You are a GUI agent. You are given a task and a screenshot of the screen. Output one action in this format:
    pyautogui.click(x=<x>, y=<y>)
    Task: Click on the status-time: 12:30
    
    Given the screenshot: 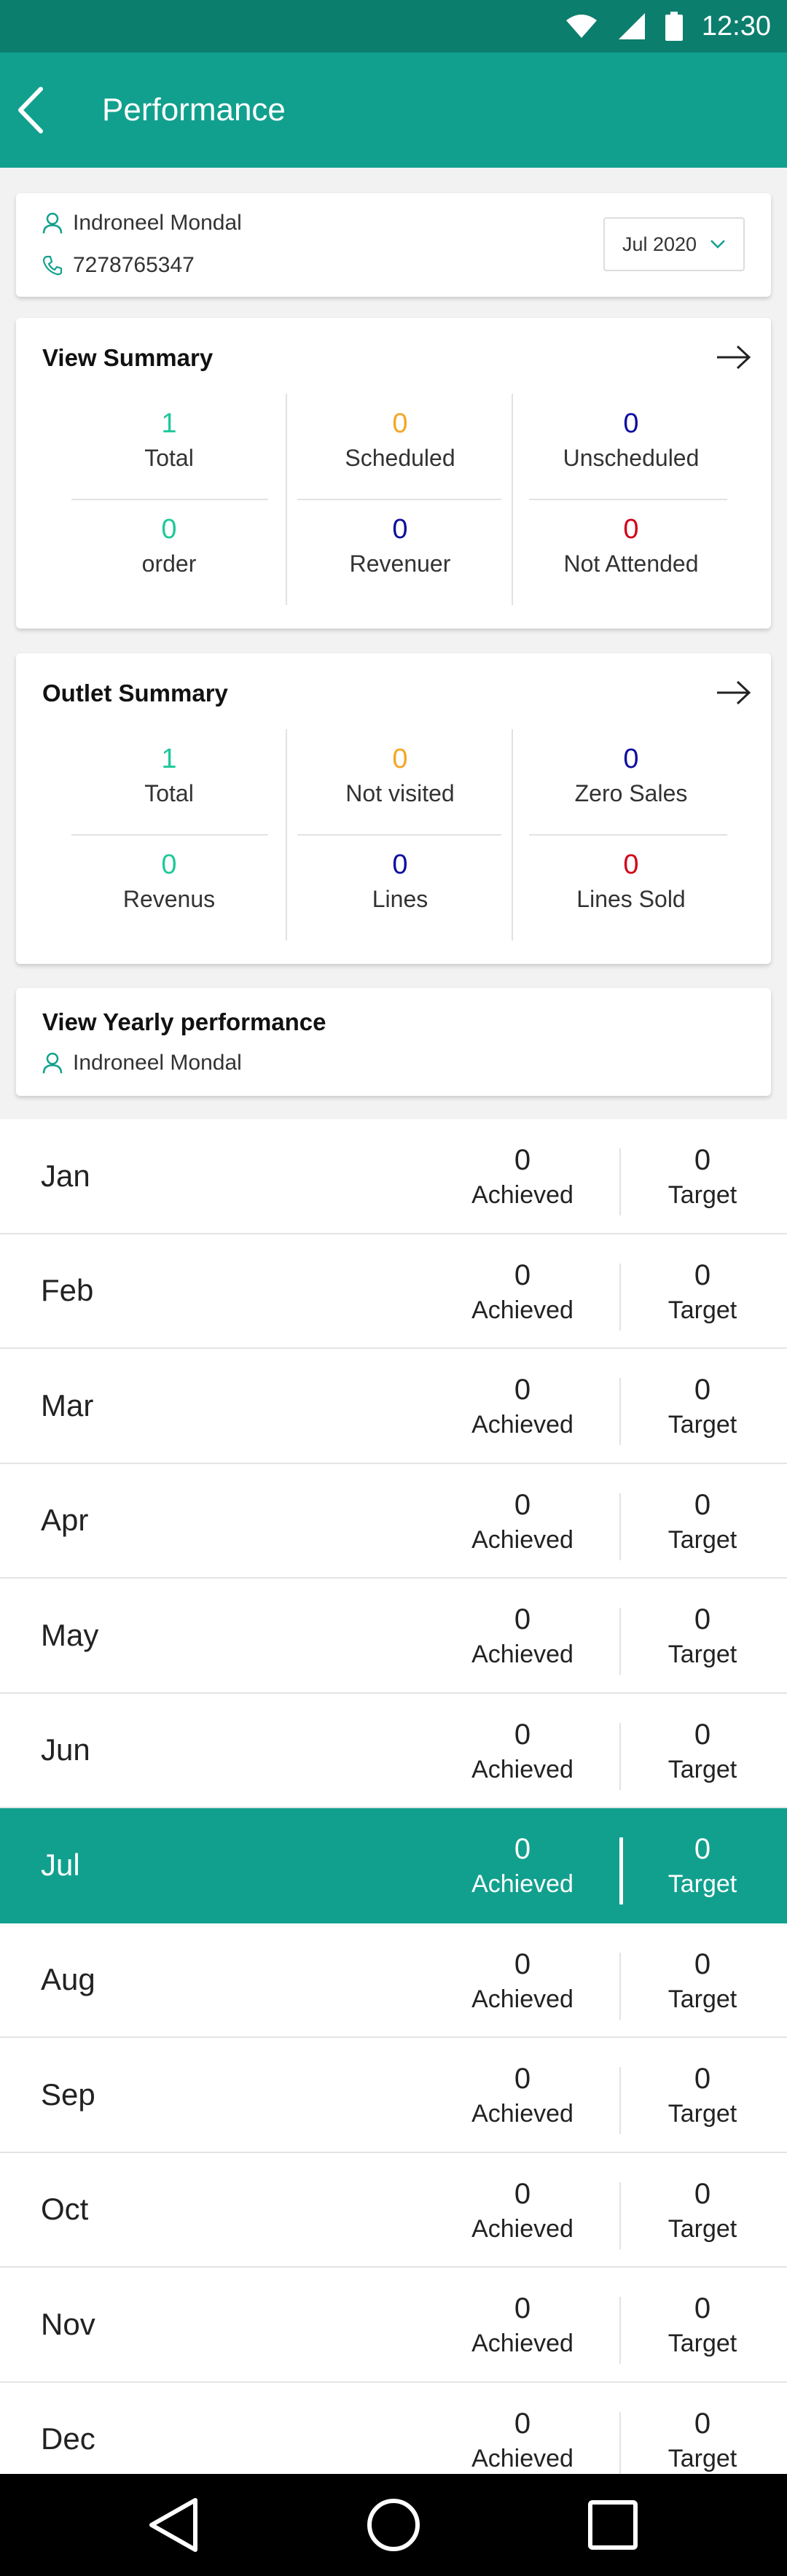 What is the action you would take?
    pyautogui.click(x=736, y=26)
    